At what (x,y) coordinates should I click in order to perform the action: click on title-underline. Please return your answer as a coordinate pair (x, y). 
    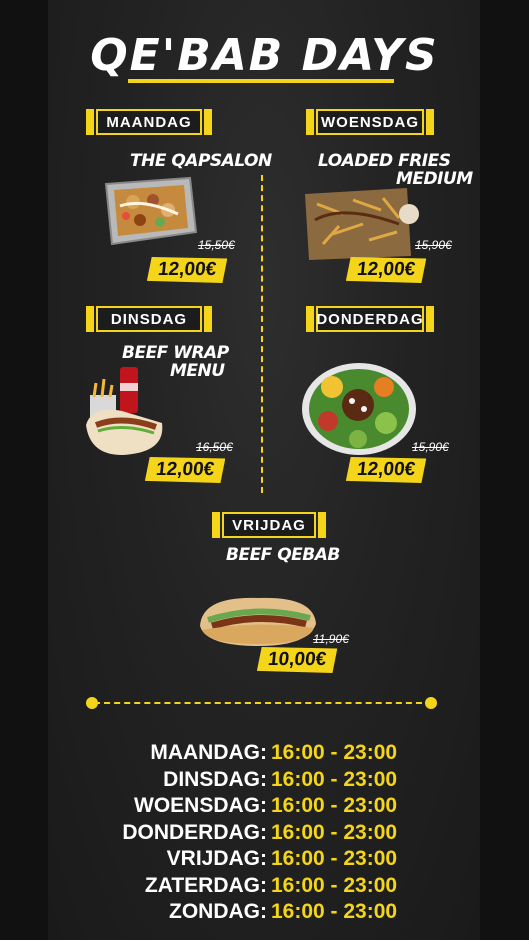
    Looking at the image, I should click on (261, 81).